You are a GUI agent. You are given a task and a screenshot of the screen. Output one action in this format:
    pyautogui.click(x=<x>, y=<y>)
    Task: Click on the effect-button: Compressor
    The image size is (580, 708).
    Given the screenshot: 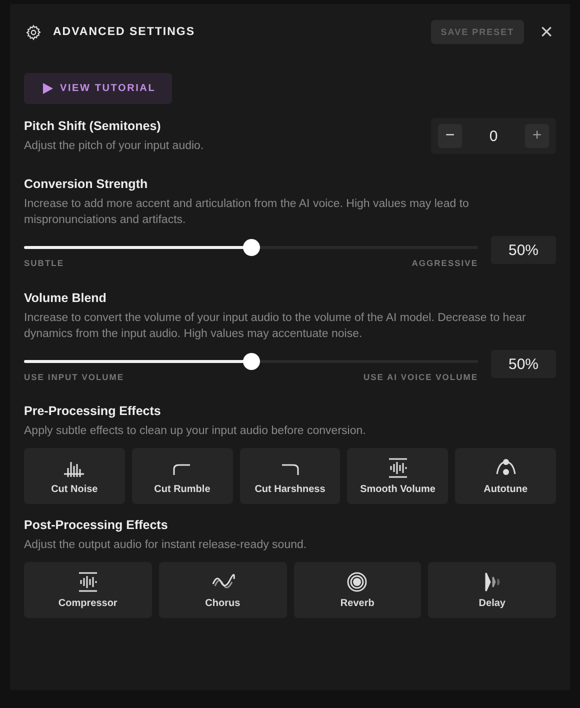 What is the action you would take?
    pyautogui.click(x=88, y=590)
    